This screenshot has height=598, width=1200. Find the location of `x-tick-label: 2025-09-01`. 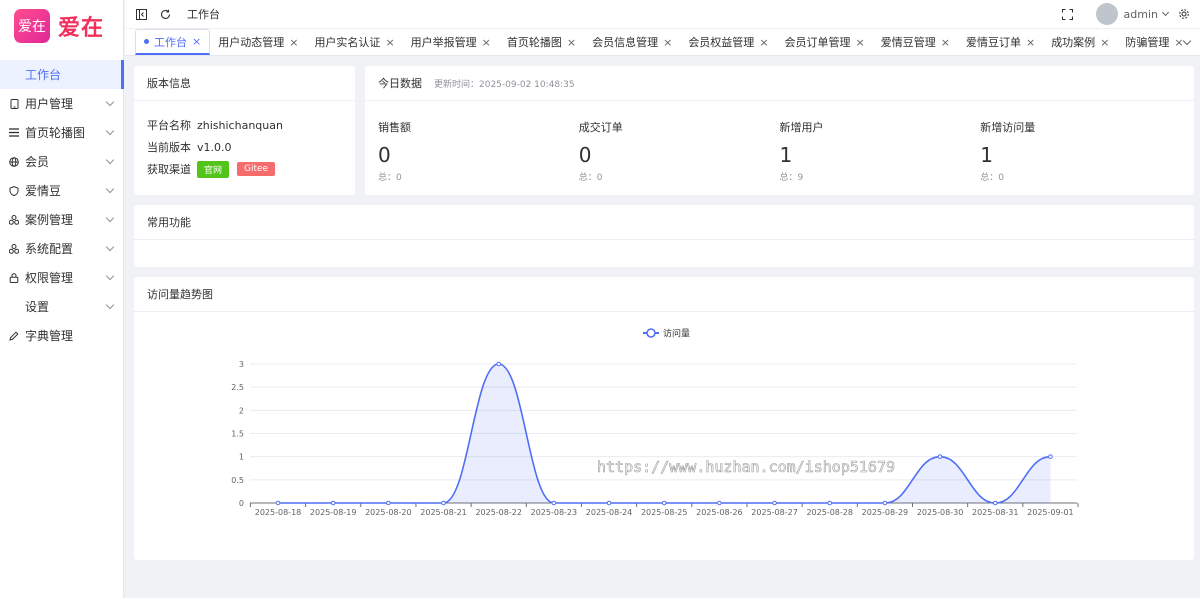

x-tick-label: 2025-09-01 is located at coordinates (1050, 512).